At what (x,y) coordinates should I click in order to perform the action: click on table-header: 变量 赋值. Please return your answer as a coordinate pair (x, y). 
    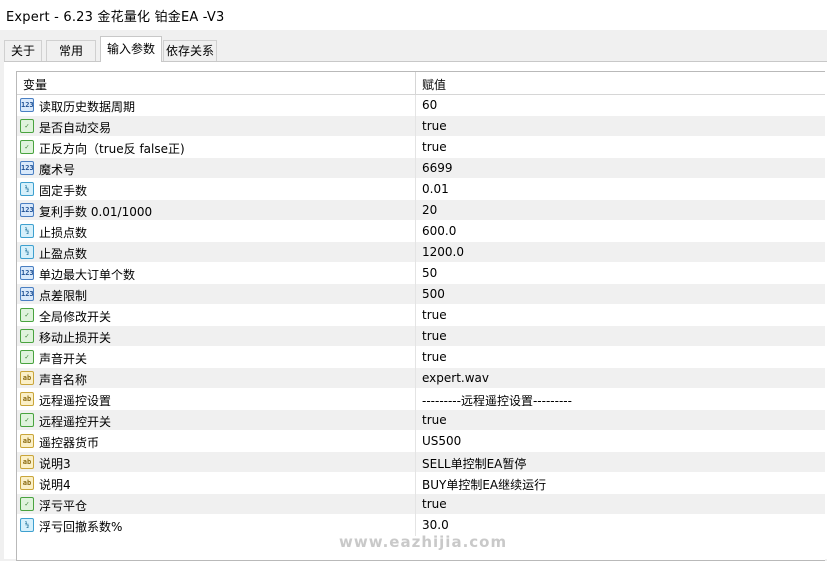
    Looking at the image, I should click on (421, 83).